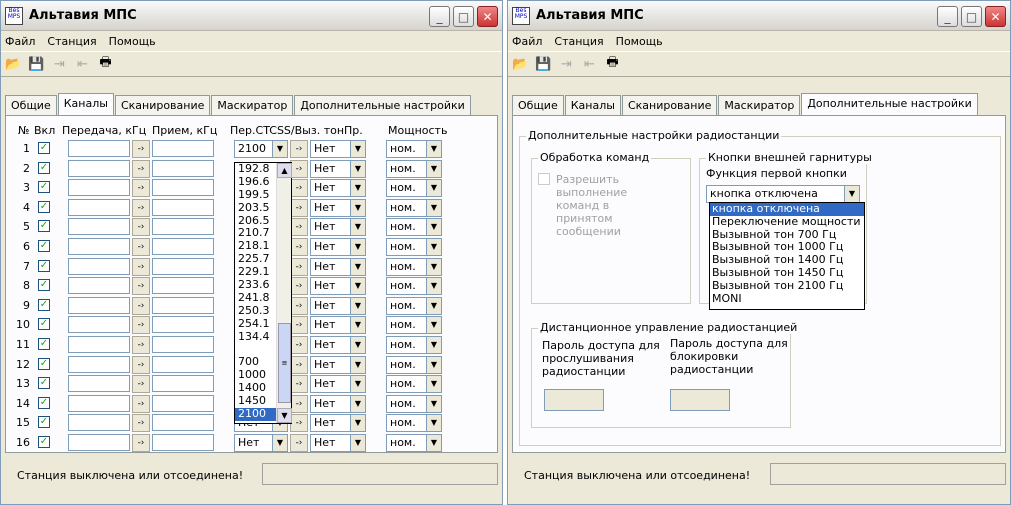 The height and width of the screenshot is (505, 1011). I want to click on tab-additional-settings: Дополнительные настройки, so click(889, 104).